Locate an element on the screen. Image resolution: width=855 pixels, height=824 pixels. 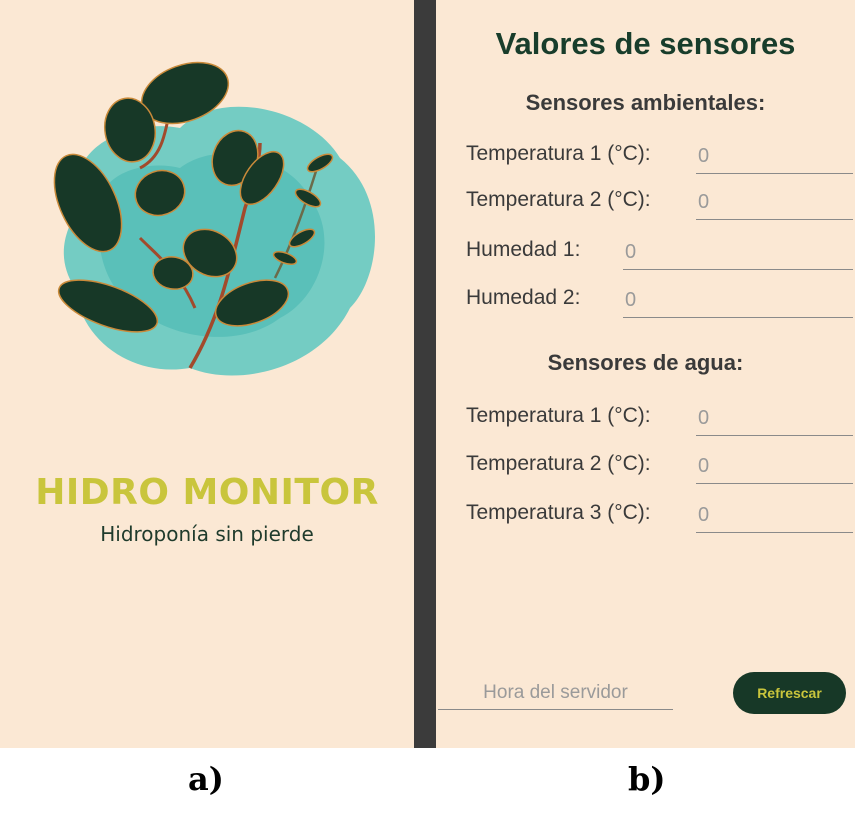
leaves-logo-icon is located at coordinates (214, 218).